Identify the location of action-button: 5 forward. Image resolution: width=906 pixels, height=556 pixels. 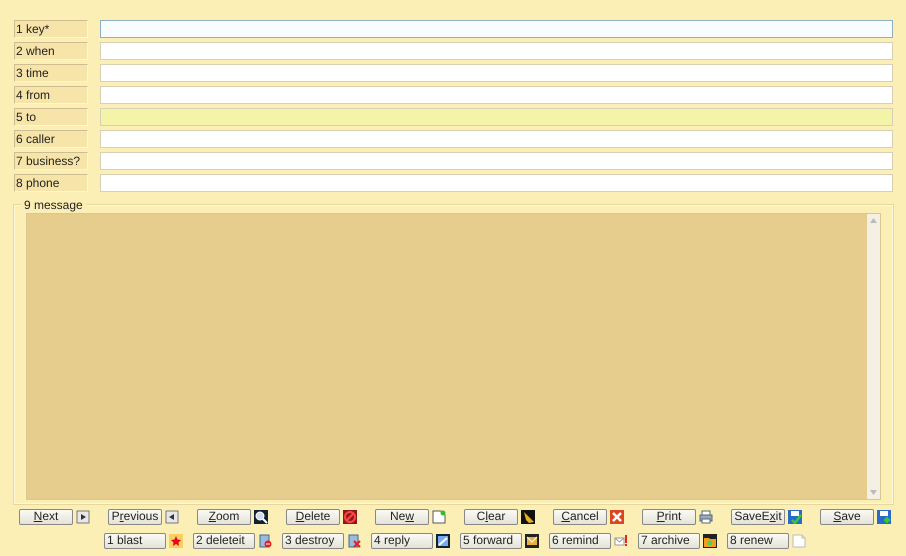
(491, 540).